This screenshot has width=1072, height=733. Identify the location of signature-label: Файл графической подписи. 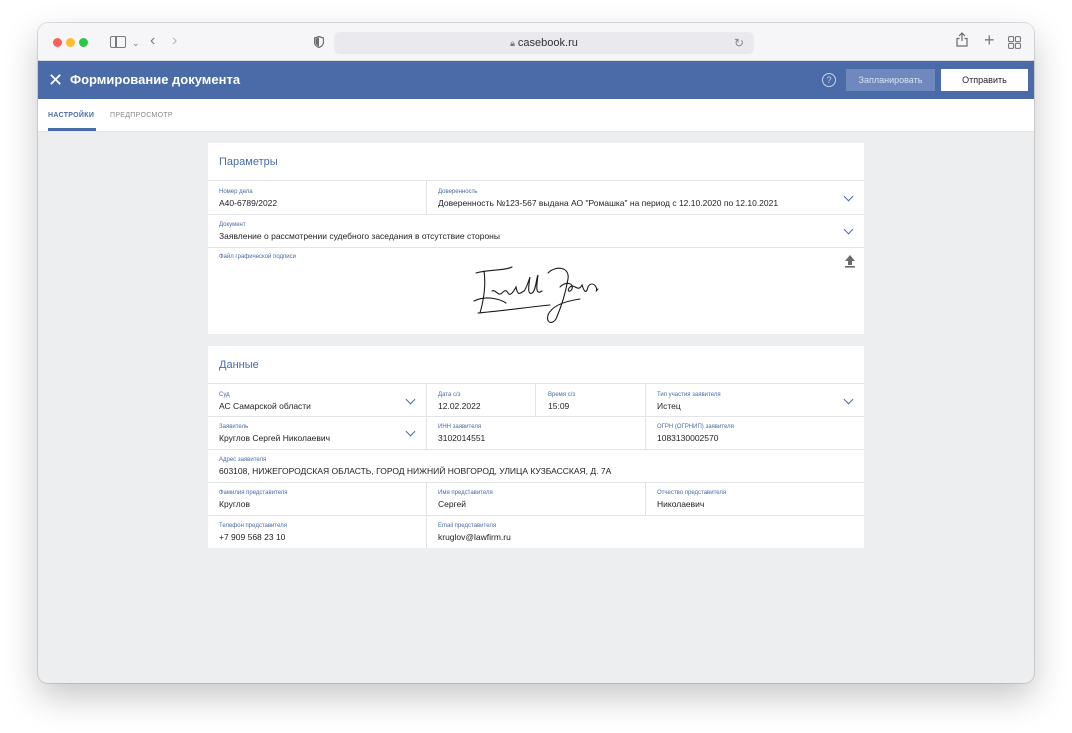
(257, 257).